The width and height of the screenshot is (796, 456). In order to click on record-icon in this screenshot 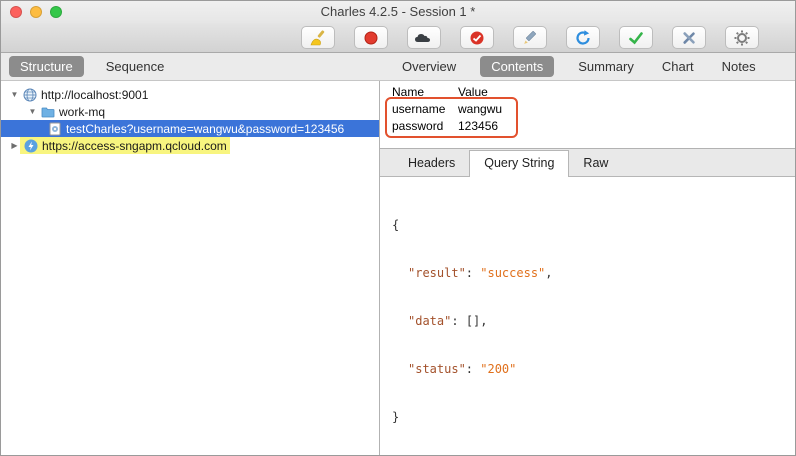, I will do `click(371, 38)`.